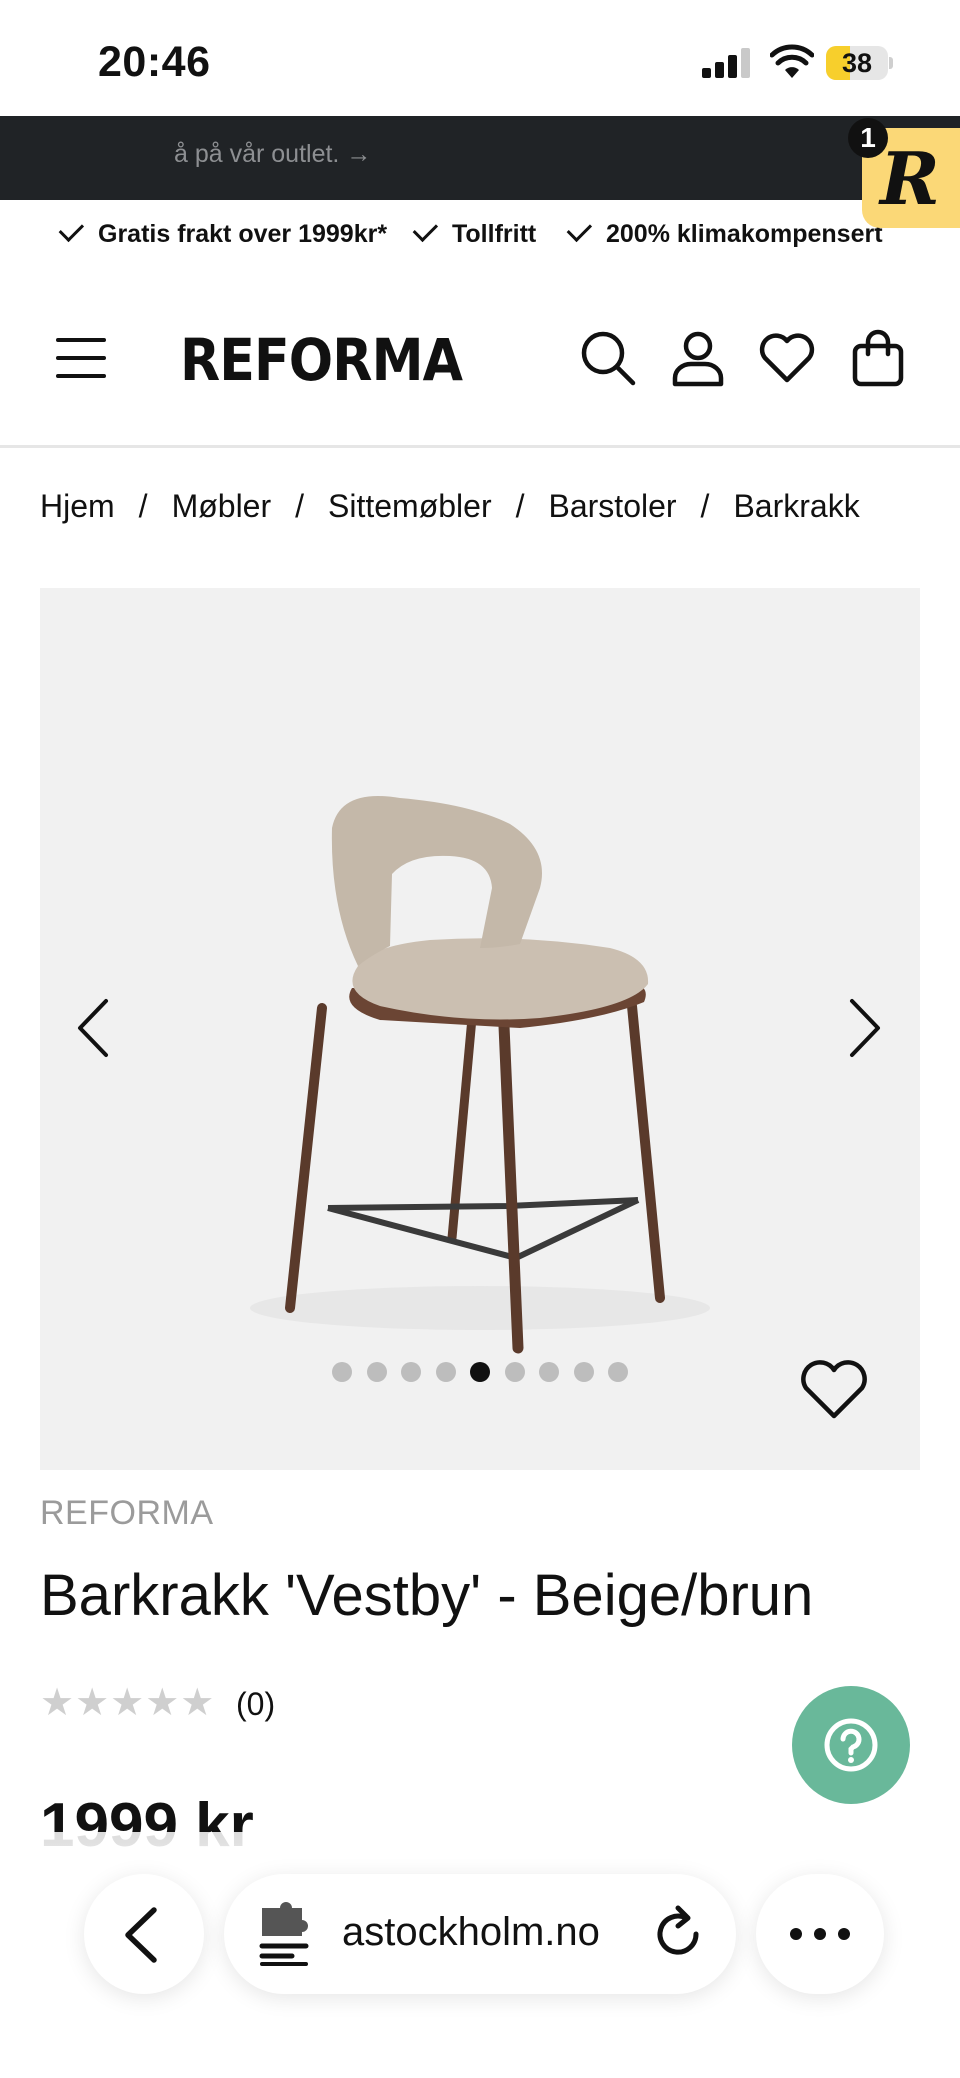  I want to click on help-button, so click(851, 1745).